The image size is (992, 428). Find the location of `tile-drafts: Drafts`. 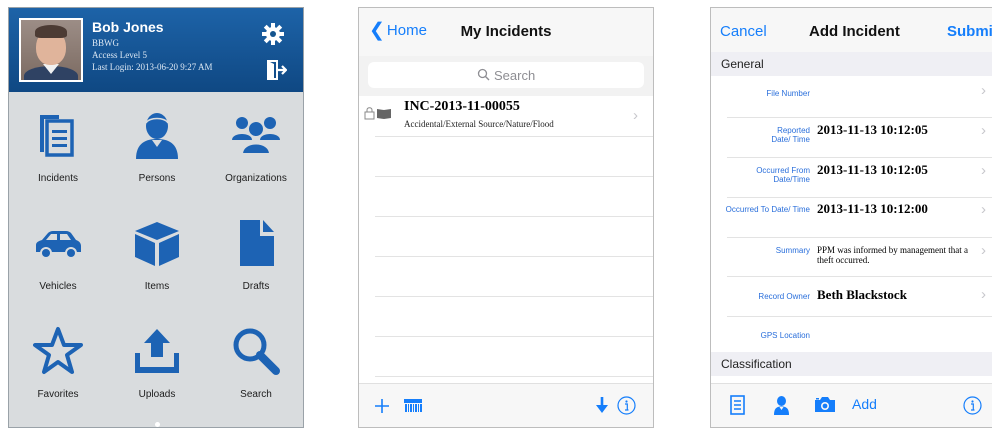

tile-drafts: Drafts is located at coordinates (255, 254).